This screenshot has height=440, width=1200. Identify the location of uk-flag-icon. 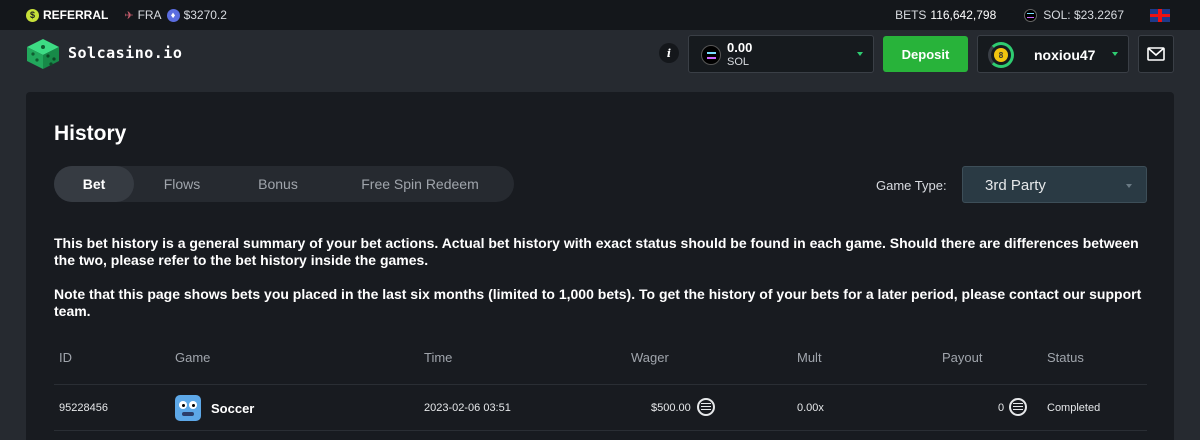
(1160, 15).